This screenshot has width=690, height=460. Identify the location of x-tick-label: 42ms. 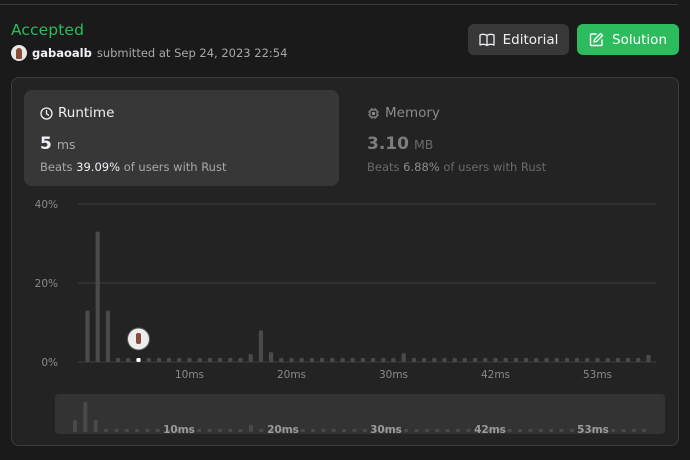
(495, 375).